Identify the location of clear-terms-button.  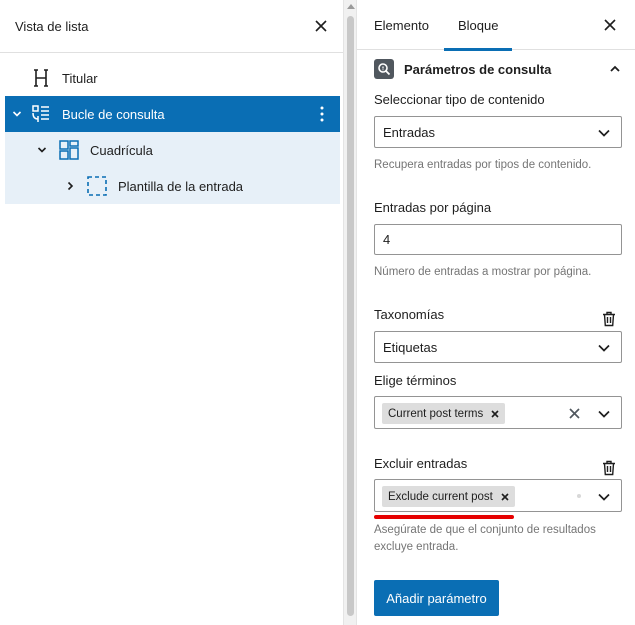
(574, 413).